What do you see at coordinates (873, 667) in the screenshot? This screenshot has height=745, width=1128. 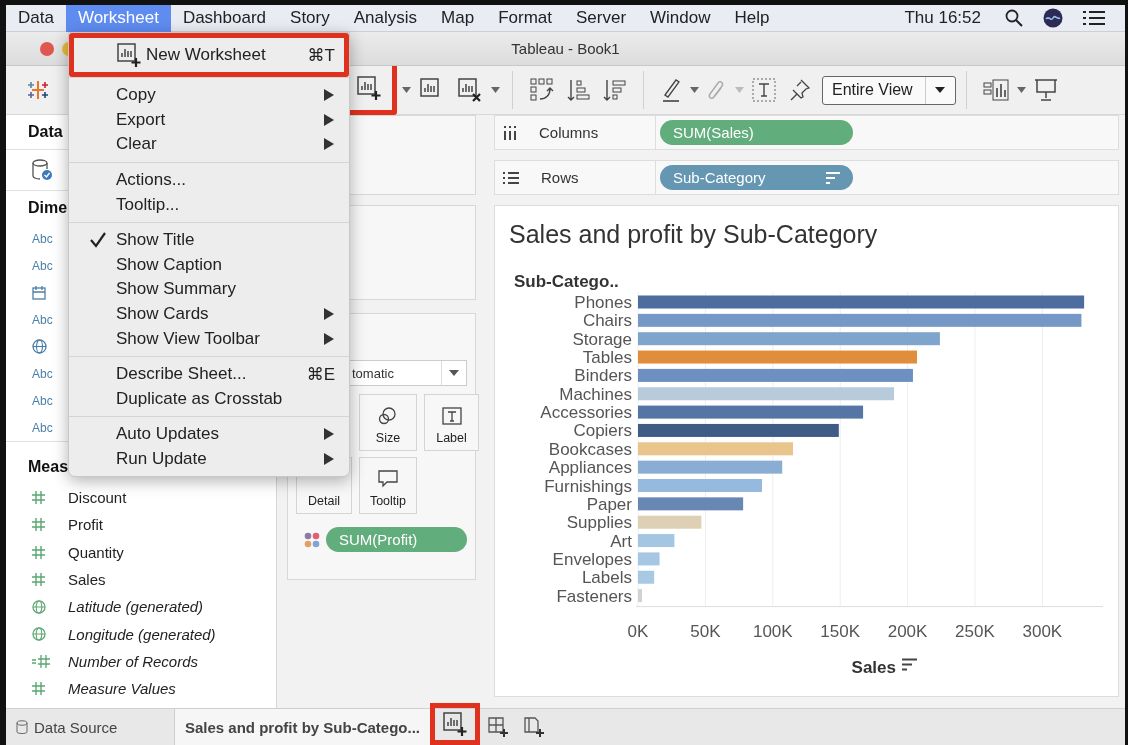 I see `axis-title: Sales` at bounding box center [873, 667].